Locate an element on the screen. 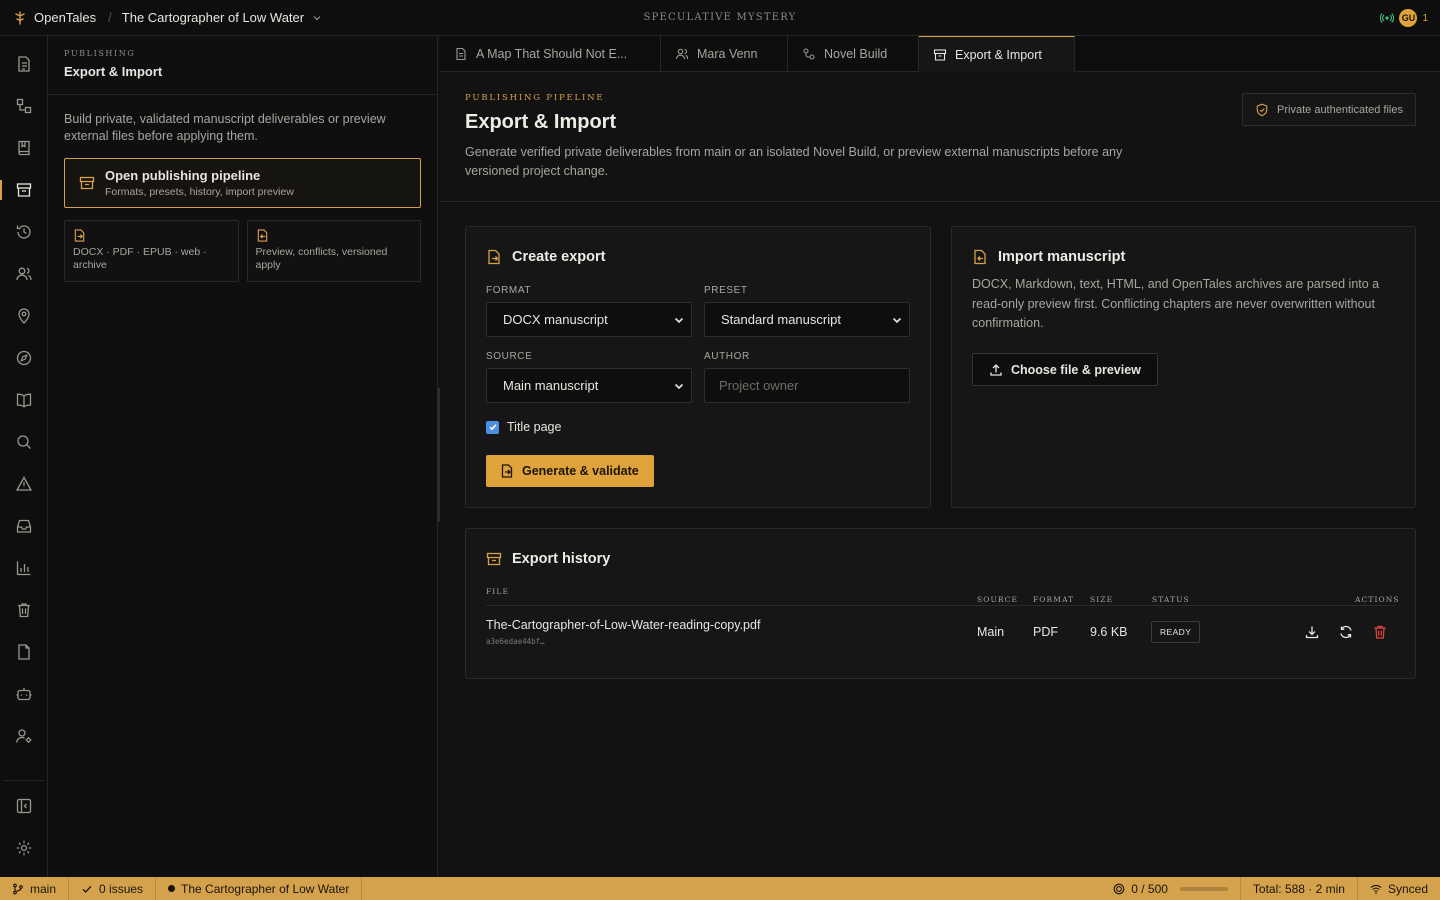  presence-indicator: GU 1 is located at coordinates (1404, 18).